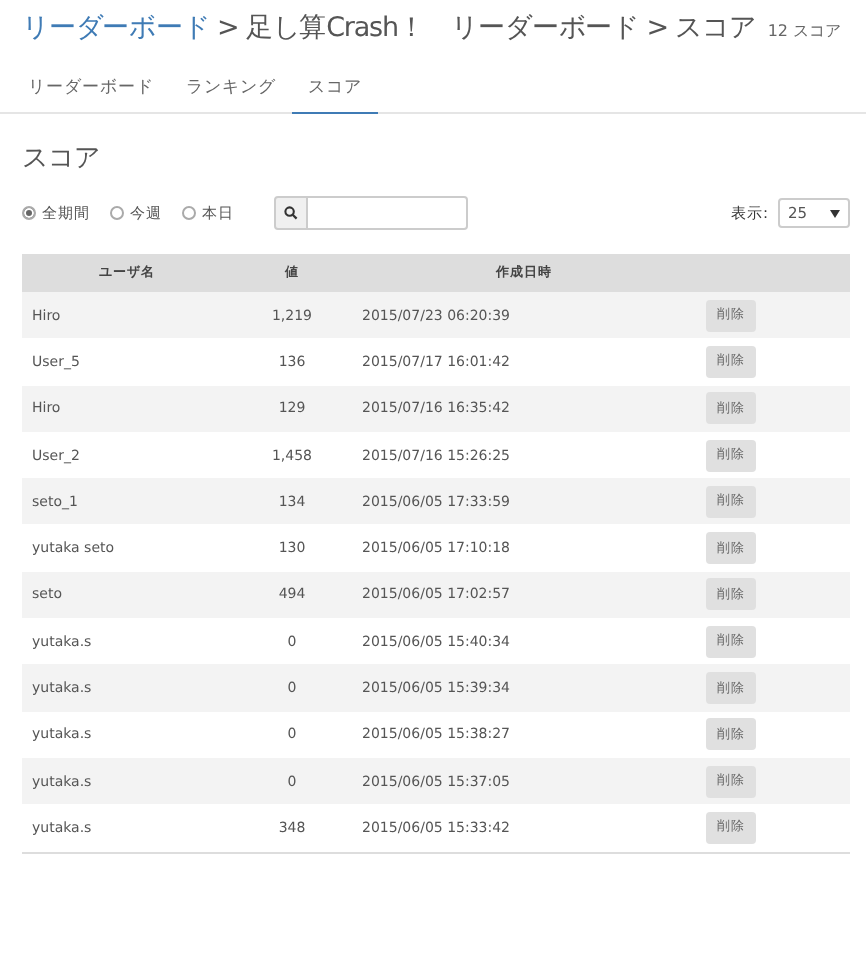 This screenshot has height=960, width=866. What do you see at coordinates (335, 90) in the screenshot?
I see `tab: スコア` at bounding box center [335, 90].